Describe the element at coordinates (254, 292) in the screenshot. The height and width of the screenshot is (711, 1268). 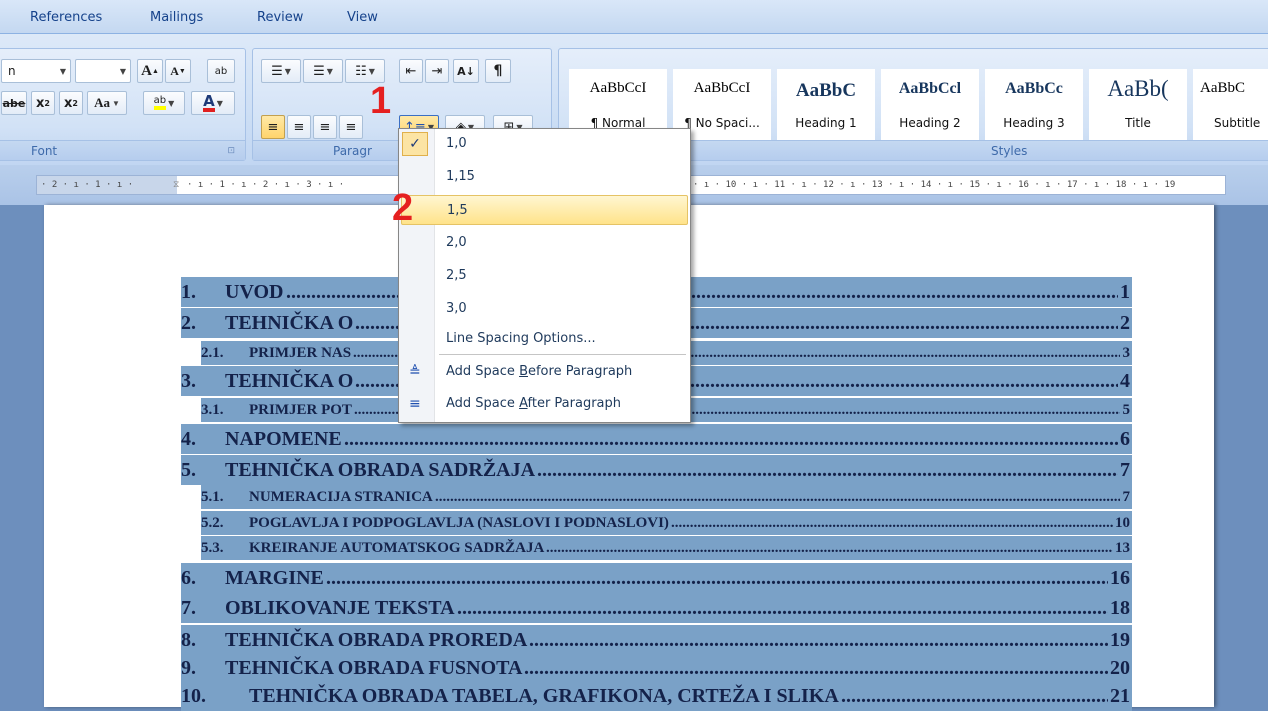
I see `toc-entry-text: UVOD` at that location.